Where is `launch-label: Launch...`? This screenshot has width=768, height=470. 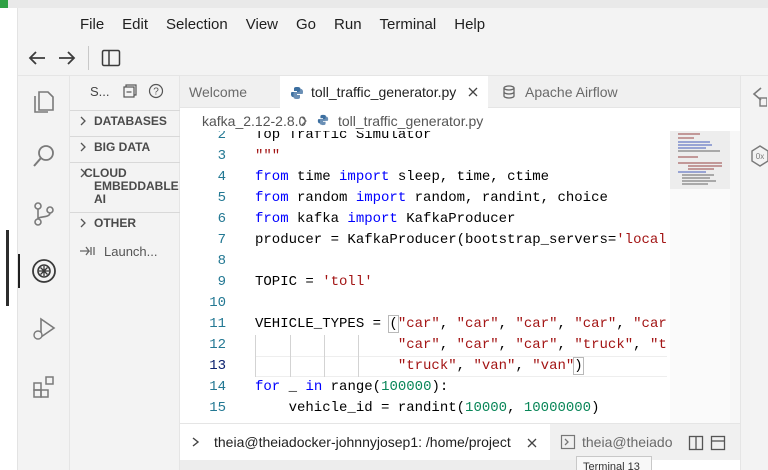
launch-label: Launch... is located at coordinates (131, 251).